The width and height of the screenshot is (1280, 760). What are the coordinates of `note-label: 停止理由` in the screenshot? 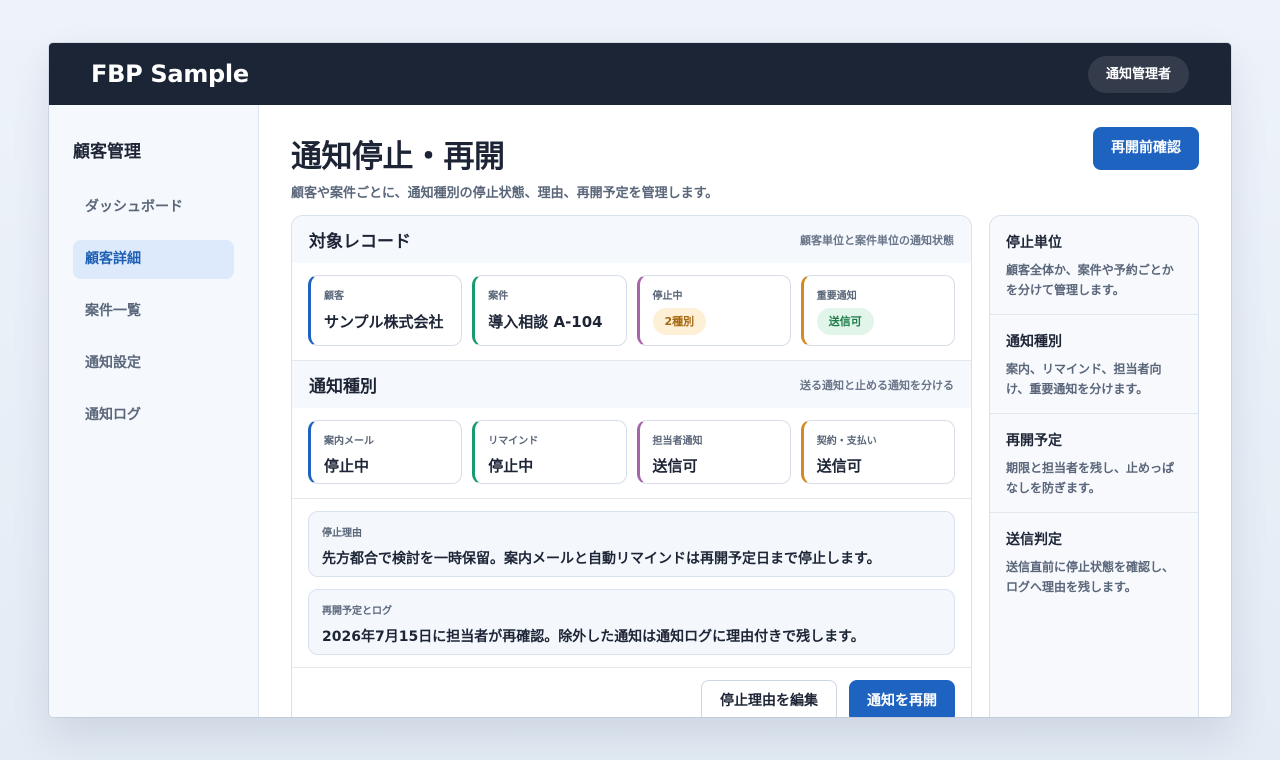 It's located at (342, 533).